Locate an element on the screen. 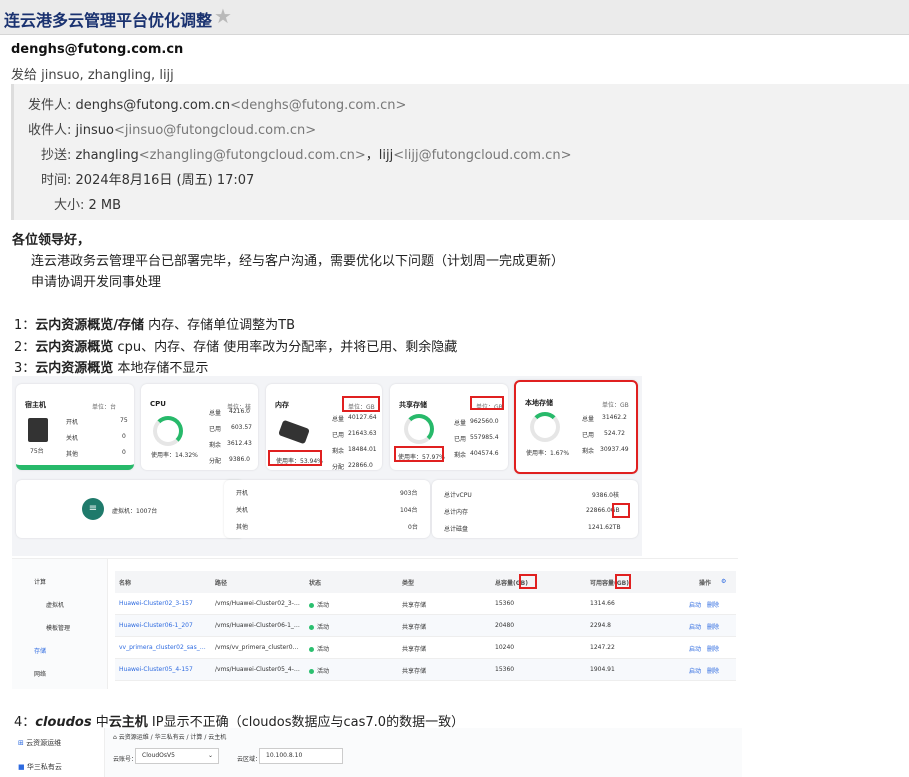 This screenshot has width=909, height=777. shared-used-value: 557985.4 is located at coordinates (484, 437).